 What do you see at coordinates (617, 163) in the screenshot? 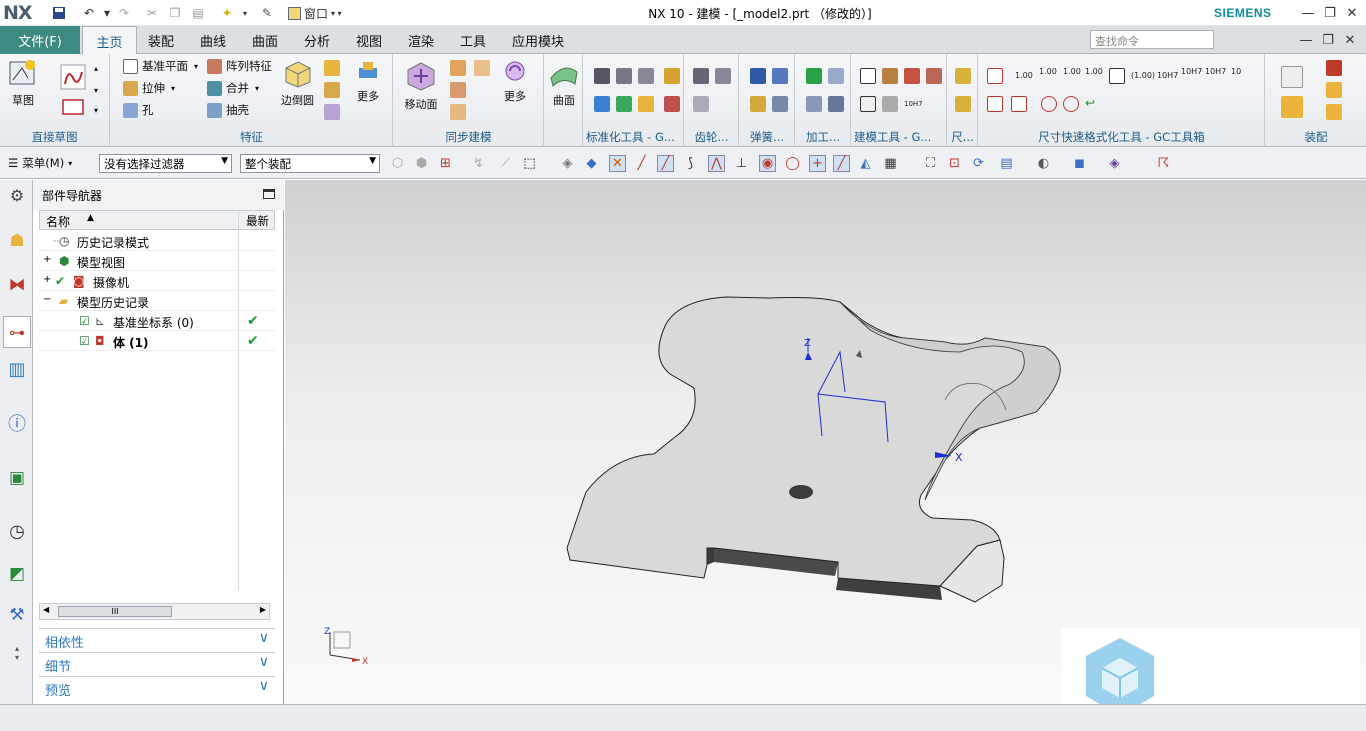
I see `snap-point-icon: ✕` at bounding box center [617, 163].